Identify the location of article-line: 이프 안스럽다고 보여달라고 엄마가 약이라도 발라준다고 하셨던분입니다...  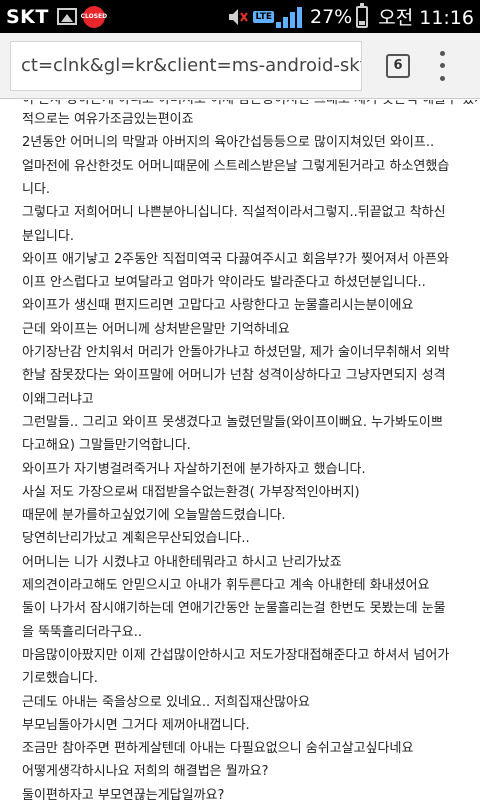
(224, 283).